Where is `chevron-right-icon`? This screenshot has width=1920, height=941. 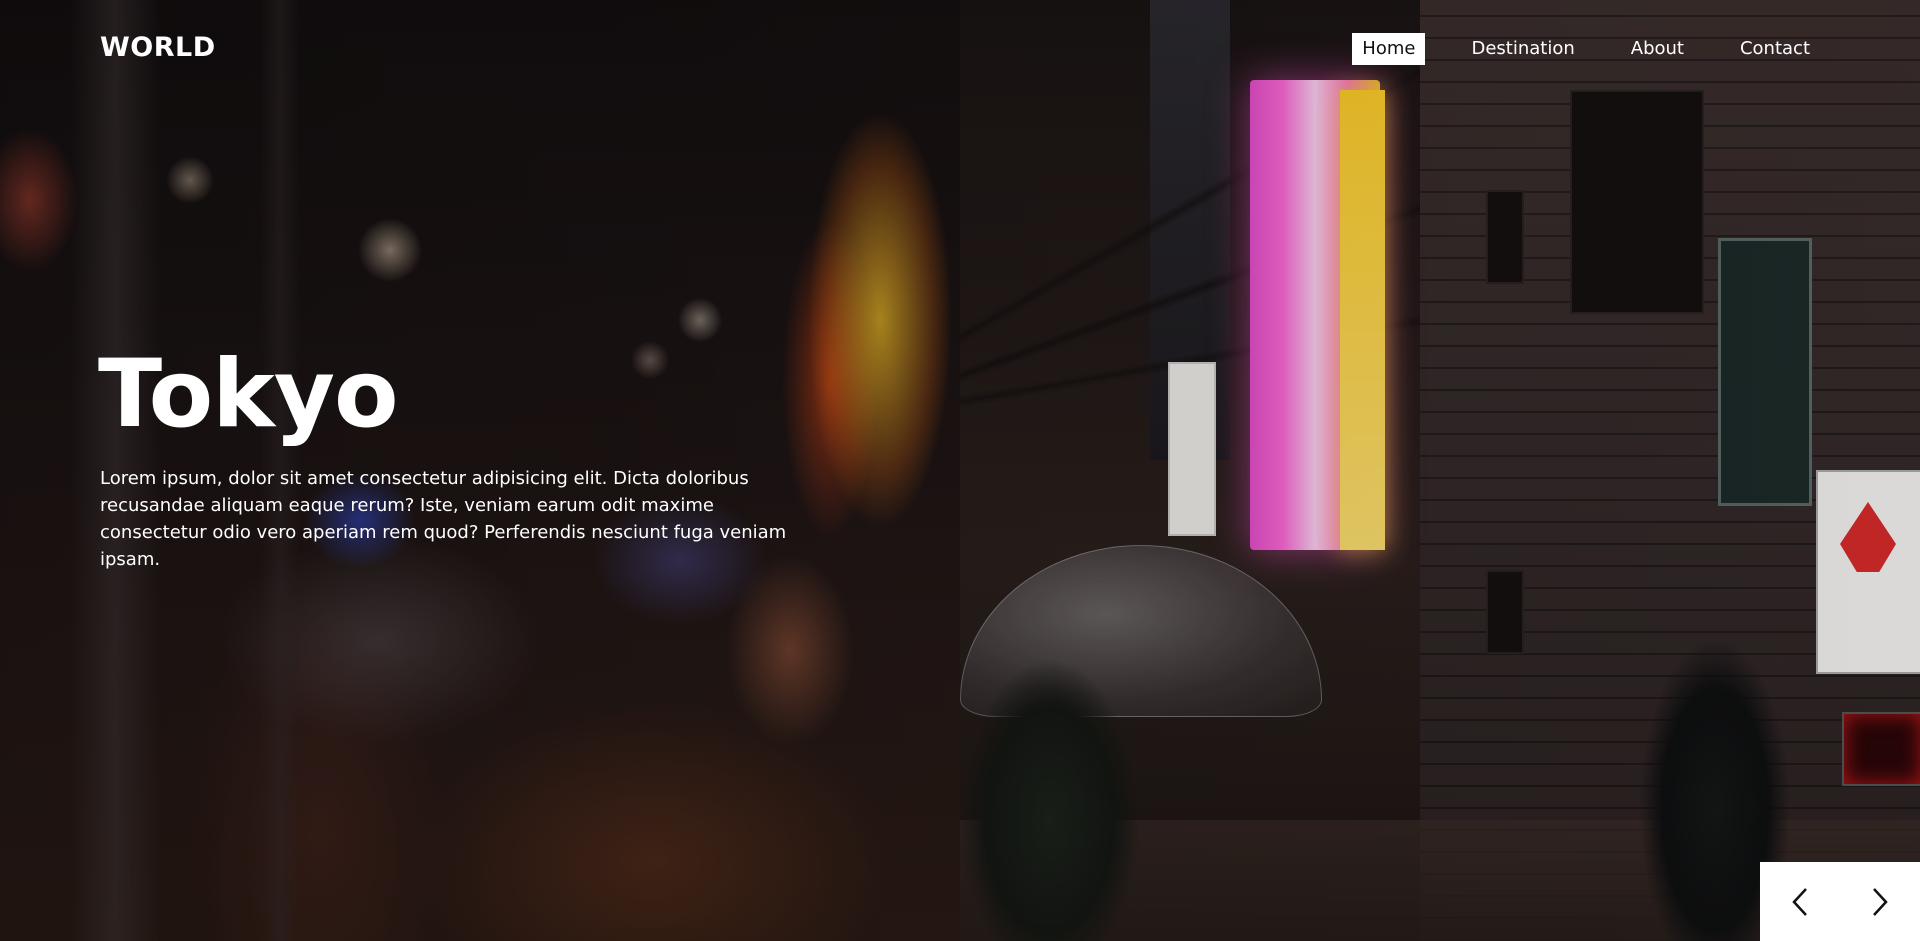 chevron-right-icon is located at coordinates (1880, 901).